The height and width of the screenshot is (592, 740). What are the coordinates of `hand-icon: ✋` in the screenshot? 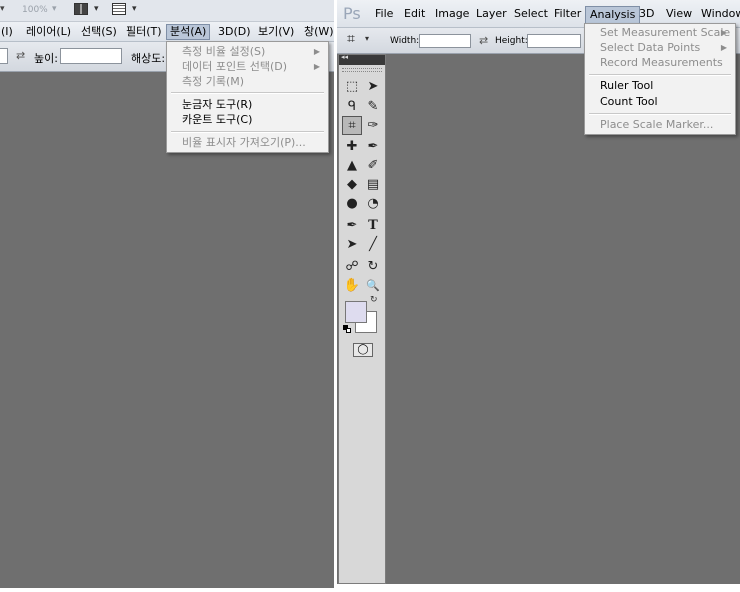 It's located at (352, 285).